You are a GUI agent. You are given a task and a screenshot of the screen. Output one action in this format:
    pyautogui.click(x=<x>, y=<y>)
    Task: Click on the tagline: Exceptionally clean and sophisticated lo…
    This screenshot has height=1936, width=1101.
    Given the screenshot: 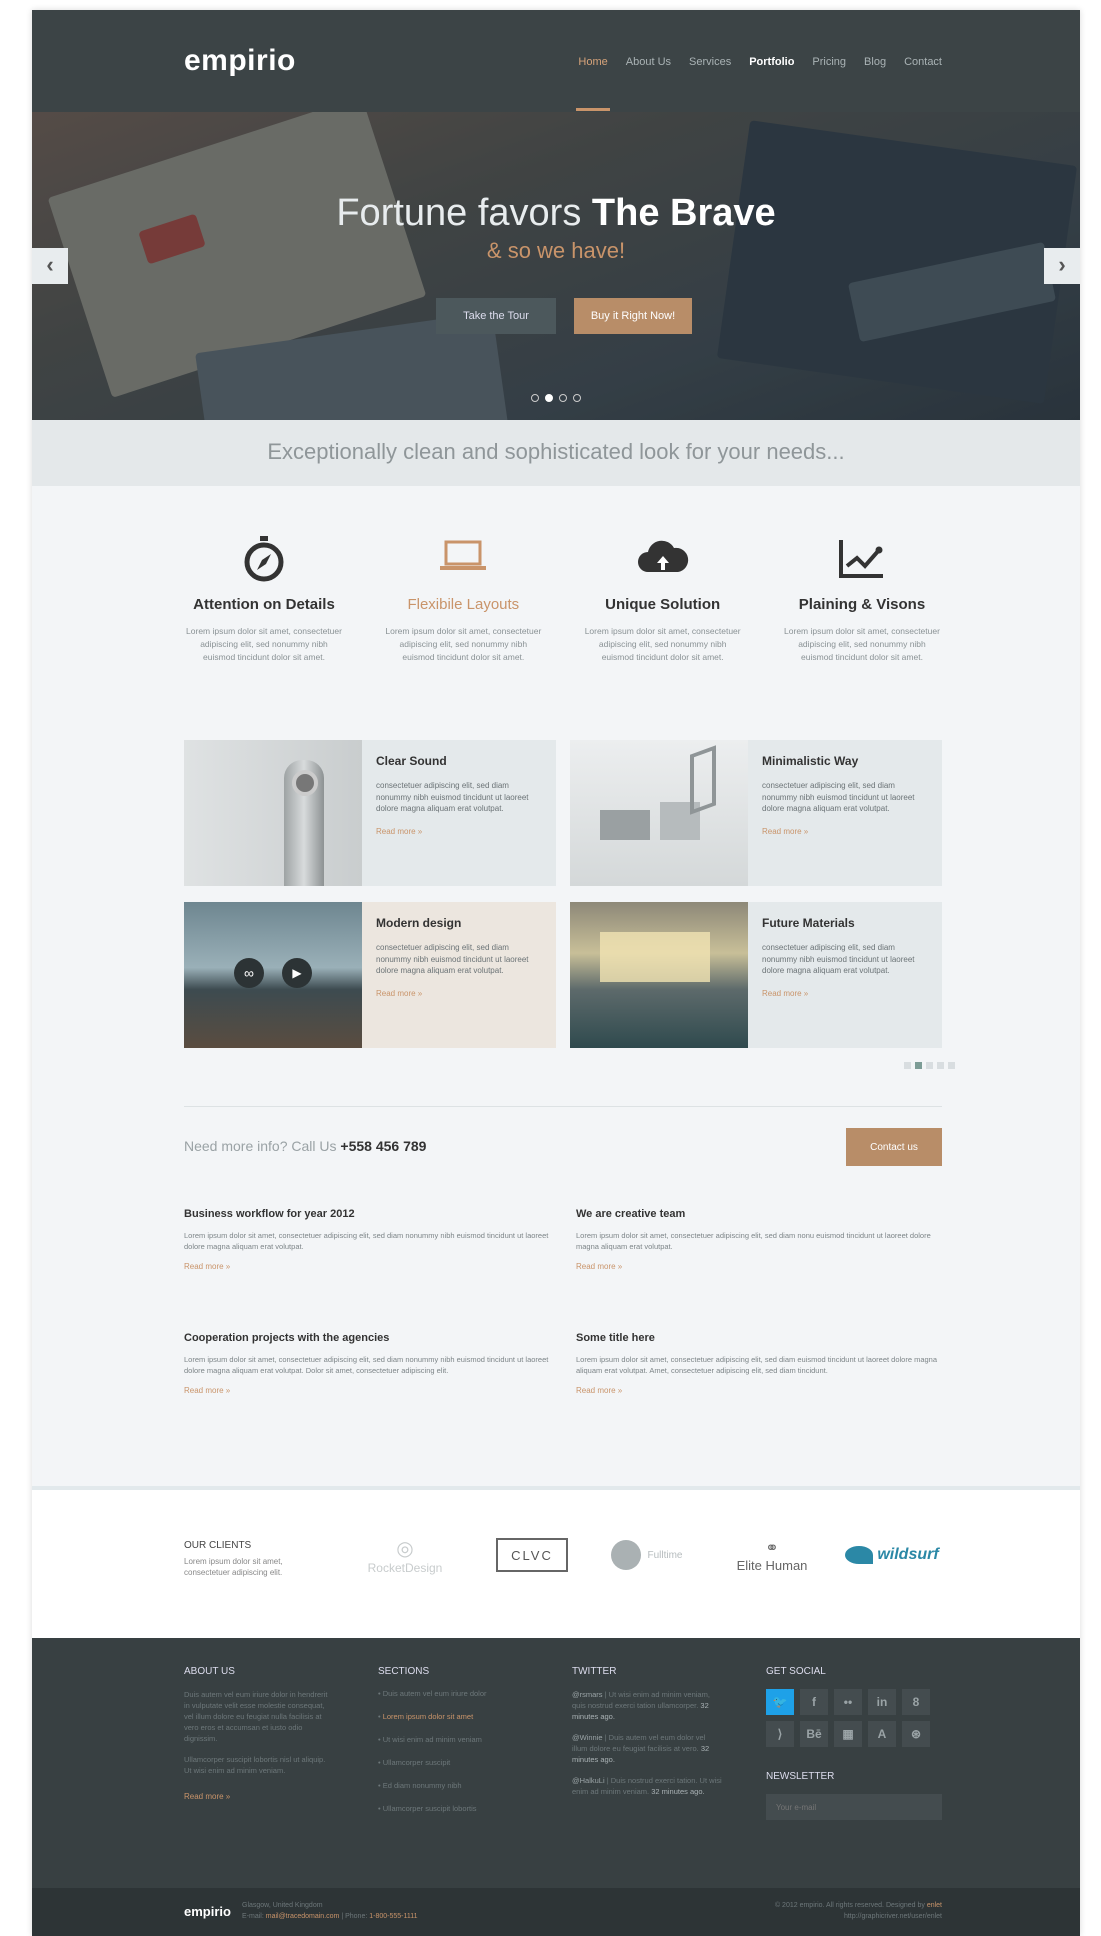 What is the action you would take?
    pyautogui.click(x=556, y=453)
    